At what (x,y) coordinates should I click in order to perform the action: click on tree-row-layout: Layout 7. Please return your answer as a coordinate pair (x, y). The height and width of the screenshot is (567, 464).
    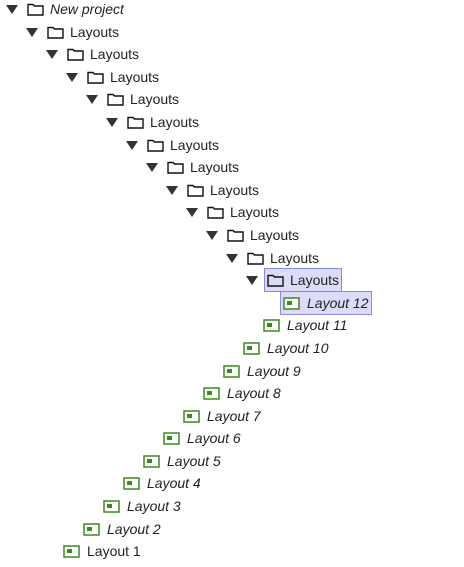
    Looking at the image, I should click on (222, 416).